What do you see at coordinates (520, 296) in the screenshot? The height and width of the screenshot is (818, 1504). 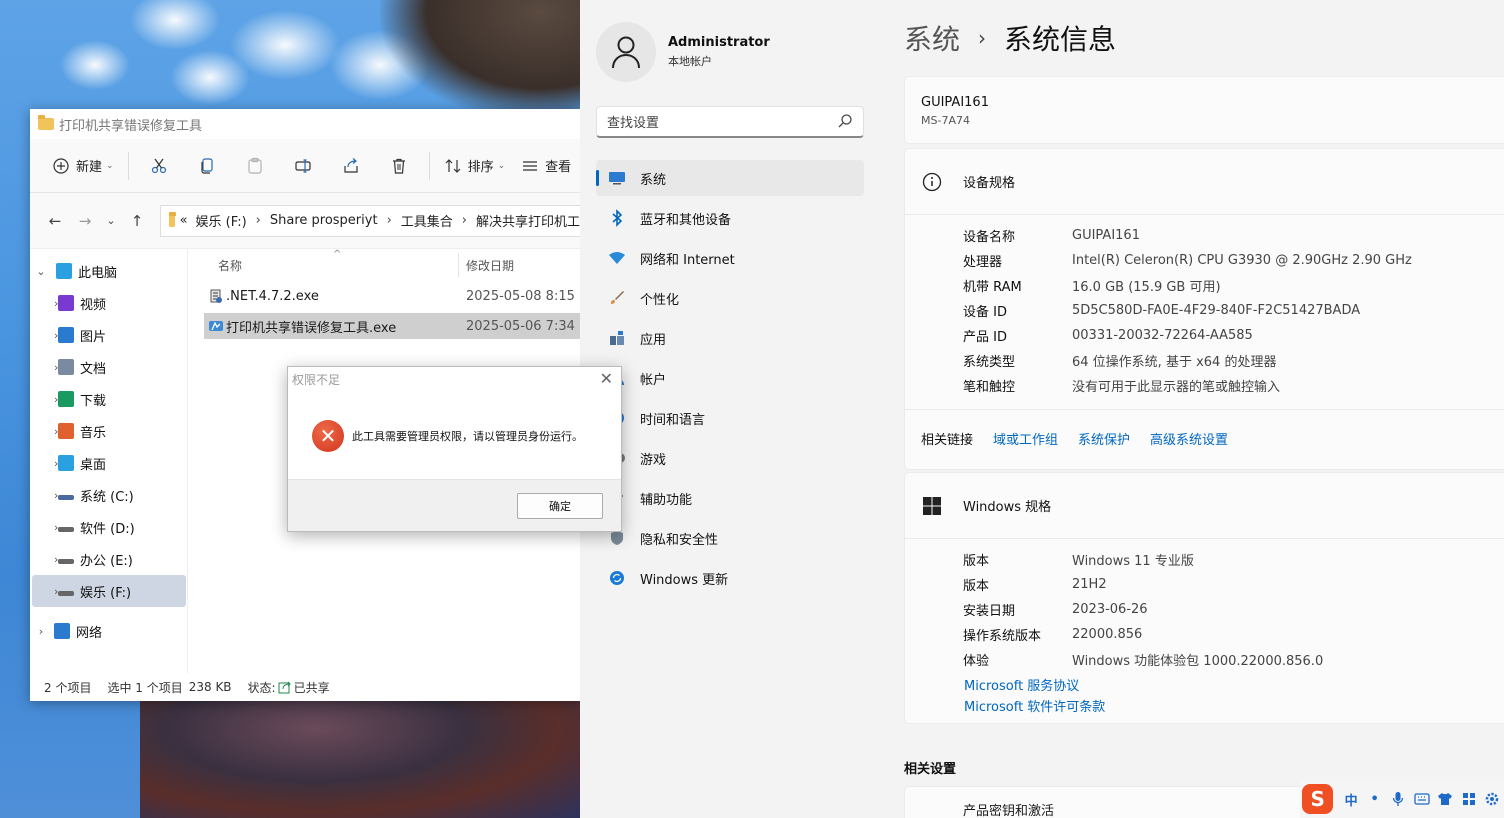 I see `file-date: 2025-05-08 8:15` at bounding box center [520, 296].